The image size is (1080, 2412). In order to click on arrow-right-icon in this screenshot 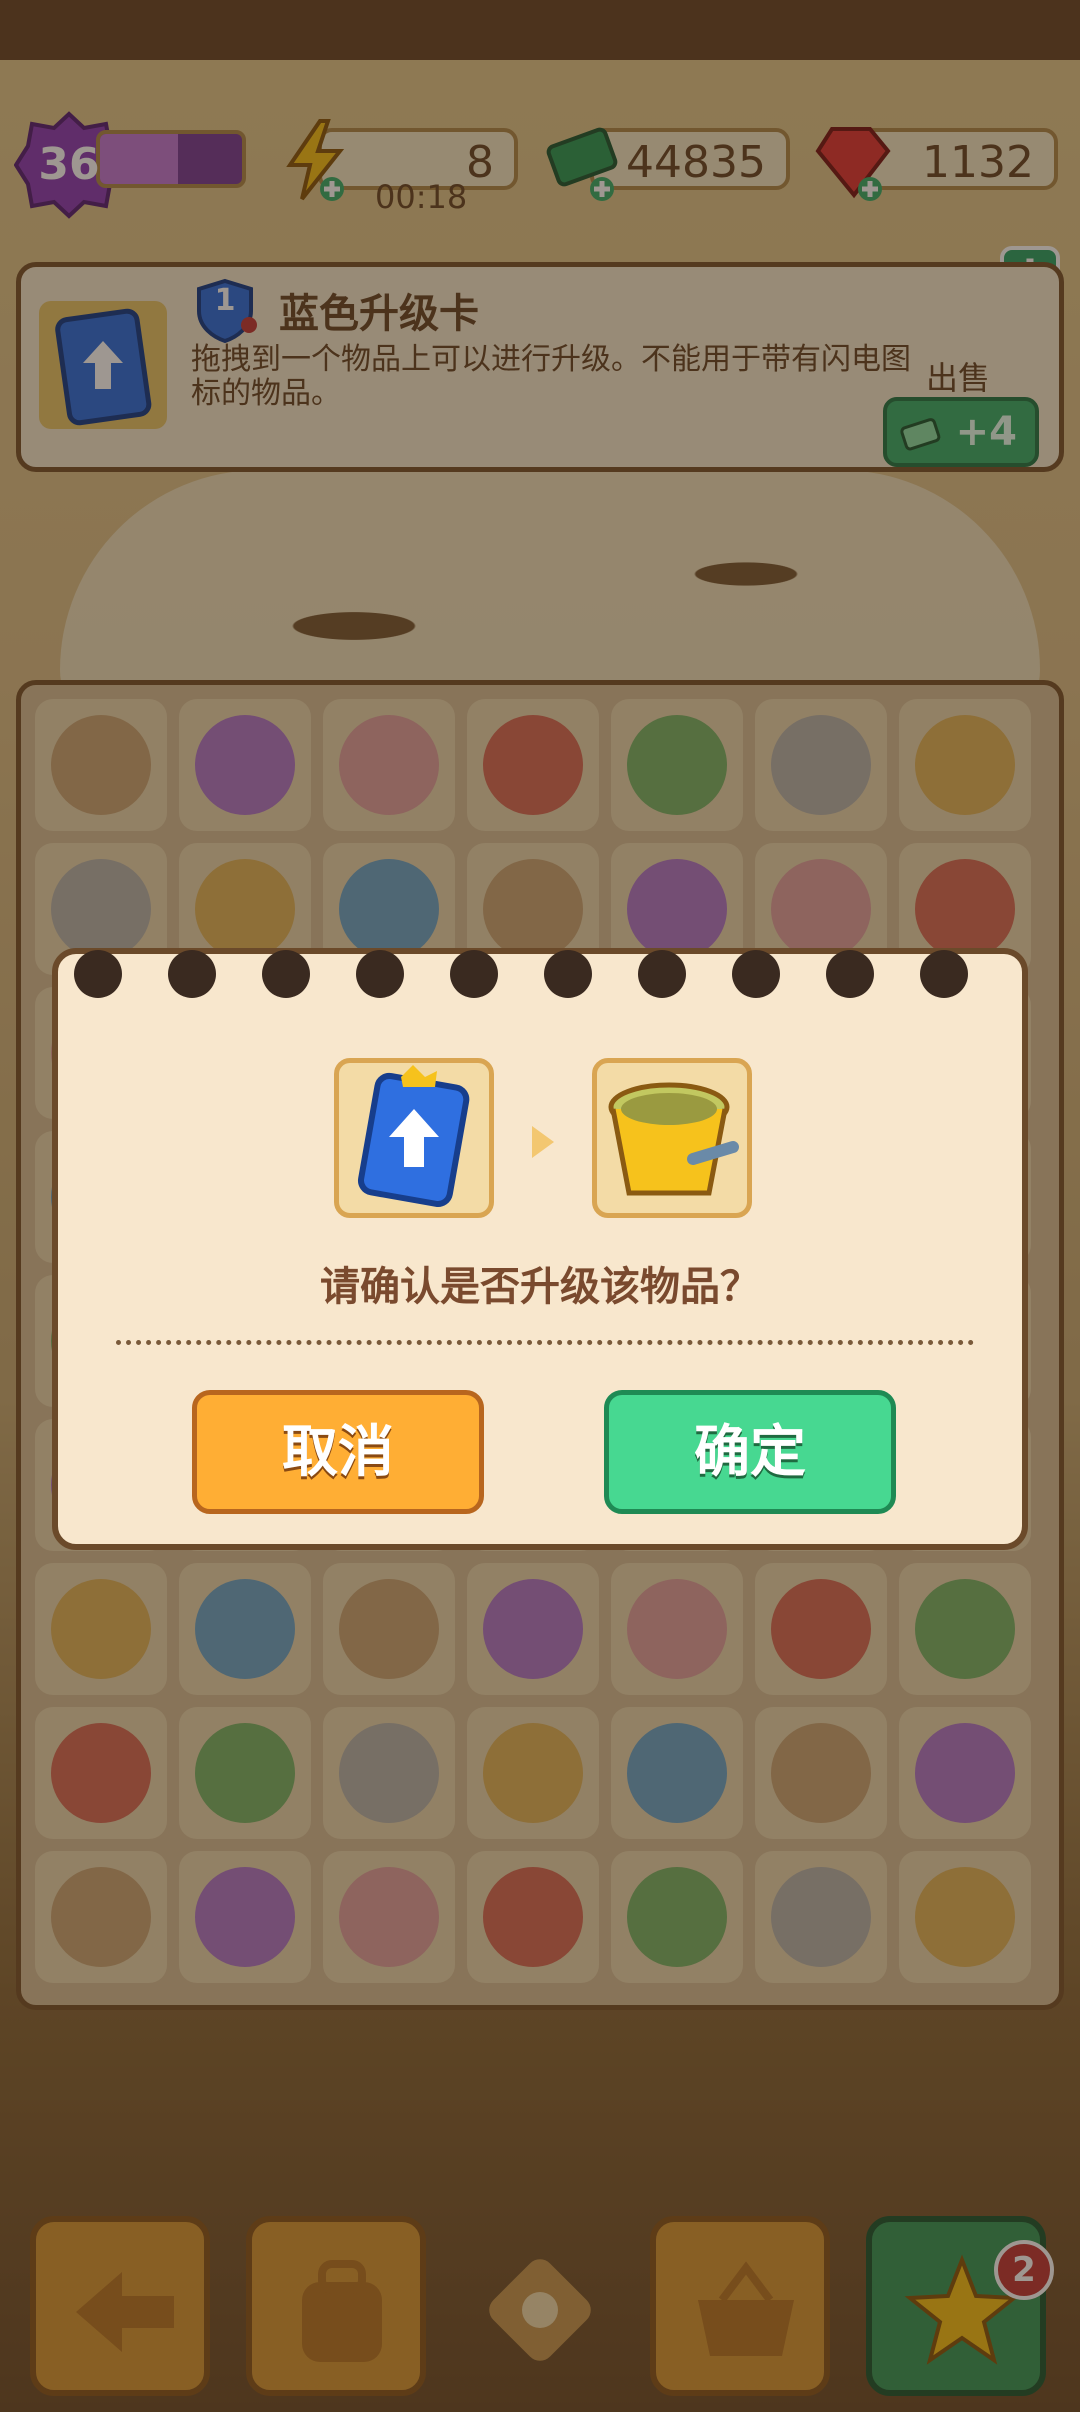, I will do `click(543, 1142)`.